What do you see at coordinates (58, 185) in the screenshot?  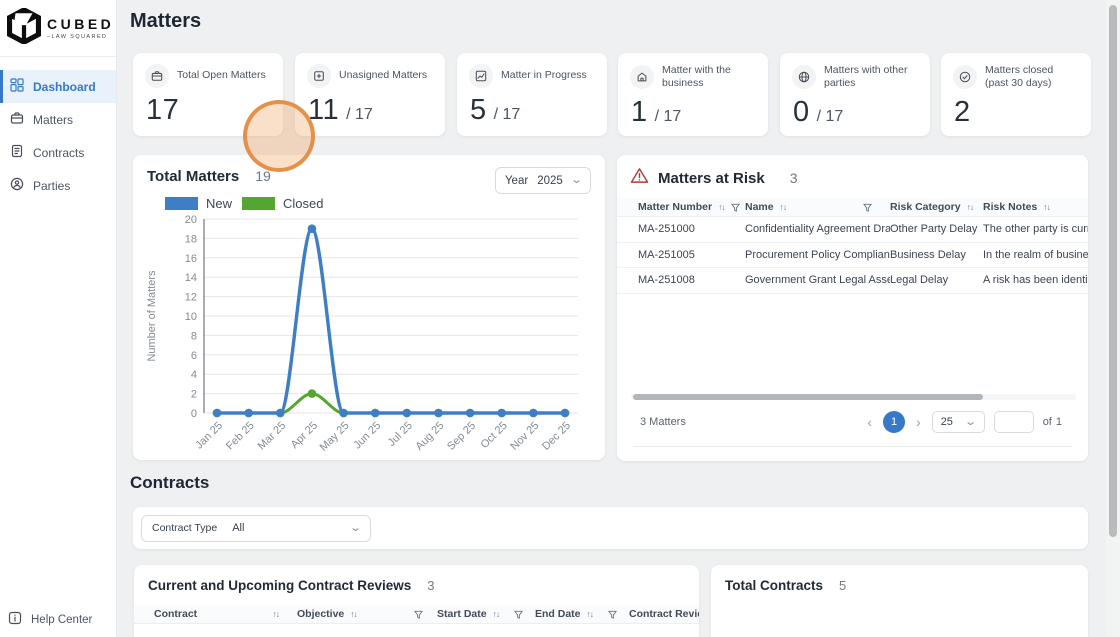 I see `sidebar-item-parties: Parties` at bounding box center [58, 185].